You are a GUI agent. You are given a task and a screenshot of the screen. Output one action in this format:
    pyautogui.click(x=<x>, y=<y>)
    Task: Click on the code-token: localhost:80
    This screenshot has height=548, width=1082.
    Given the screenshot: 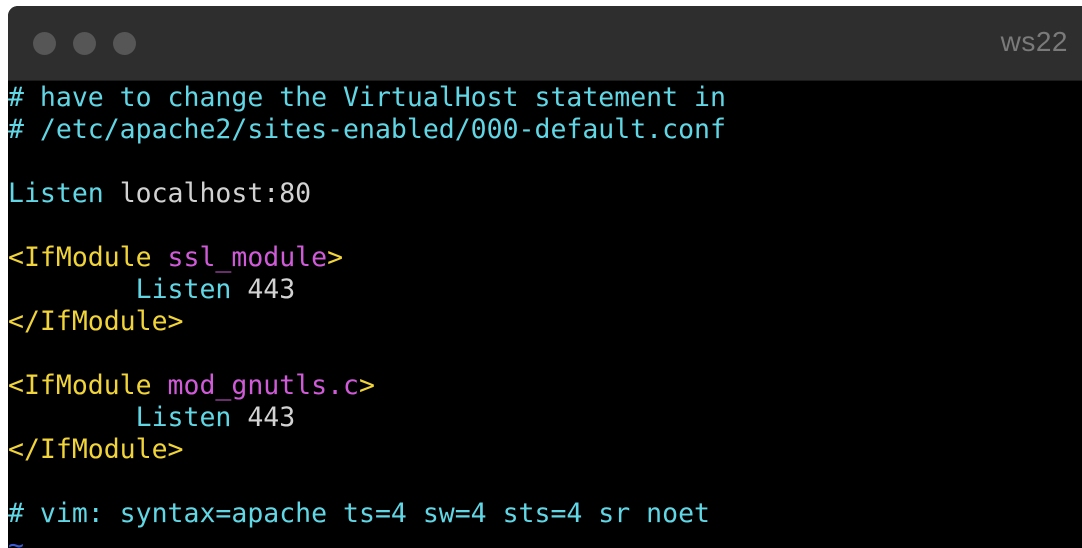 What is the action you would take?
    pyautogui.click(x=207, y=193)
    